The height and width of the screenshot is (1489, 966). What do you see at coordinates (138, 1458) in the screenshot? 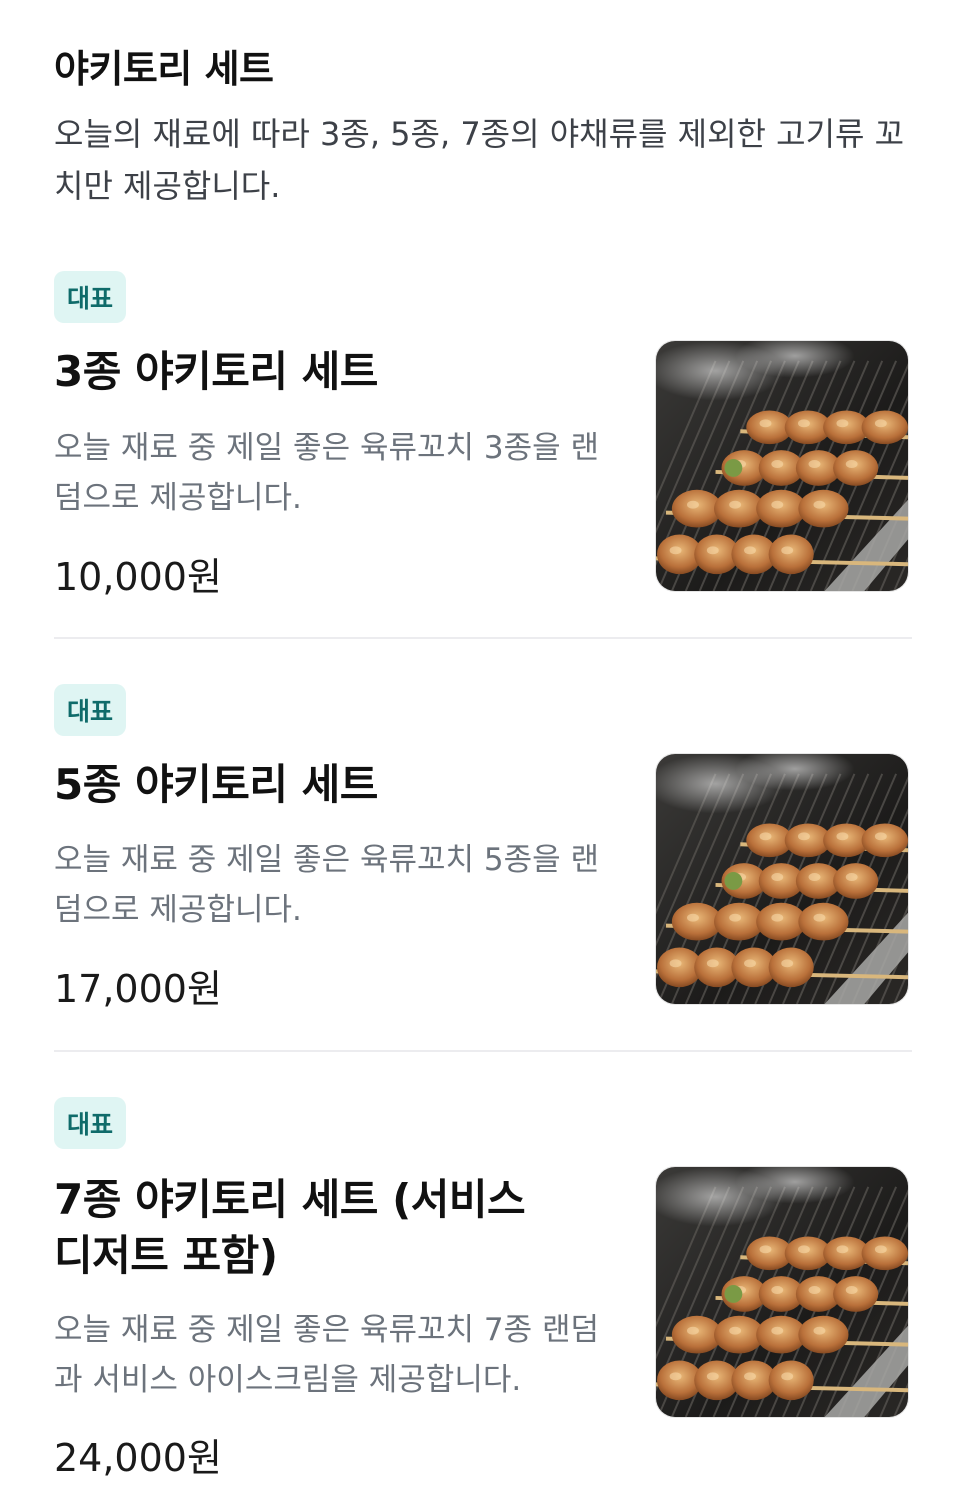
I see `menu-item-price: 24,000원` at bounding box center [138, 1458].